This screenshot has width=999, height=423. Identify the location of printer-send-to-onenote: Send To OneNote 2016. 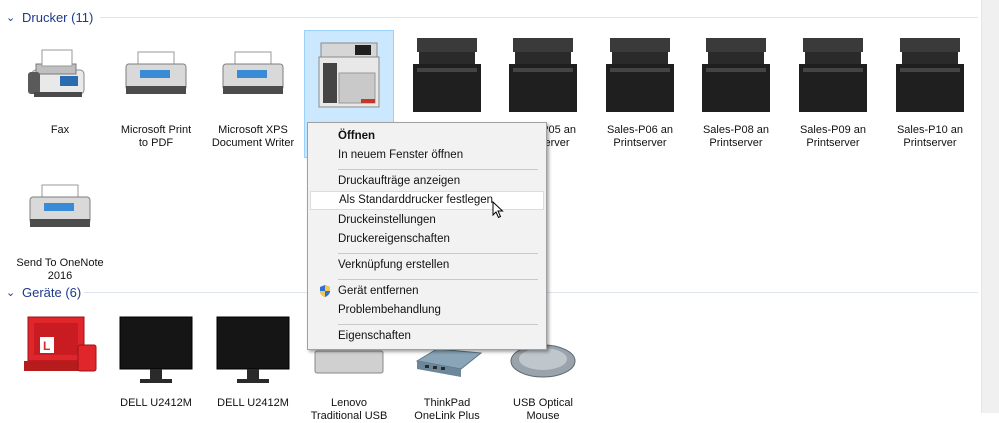
(60, 224).